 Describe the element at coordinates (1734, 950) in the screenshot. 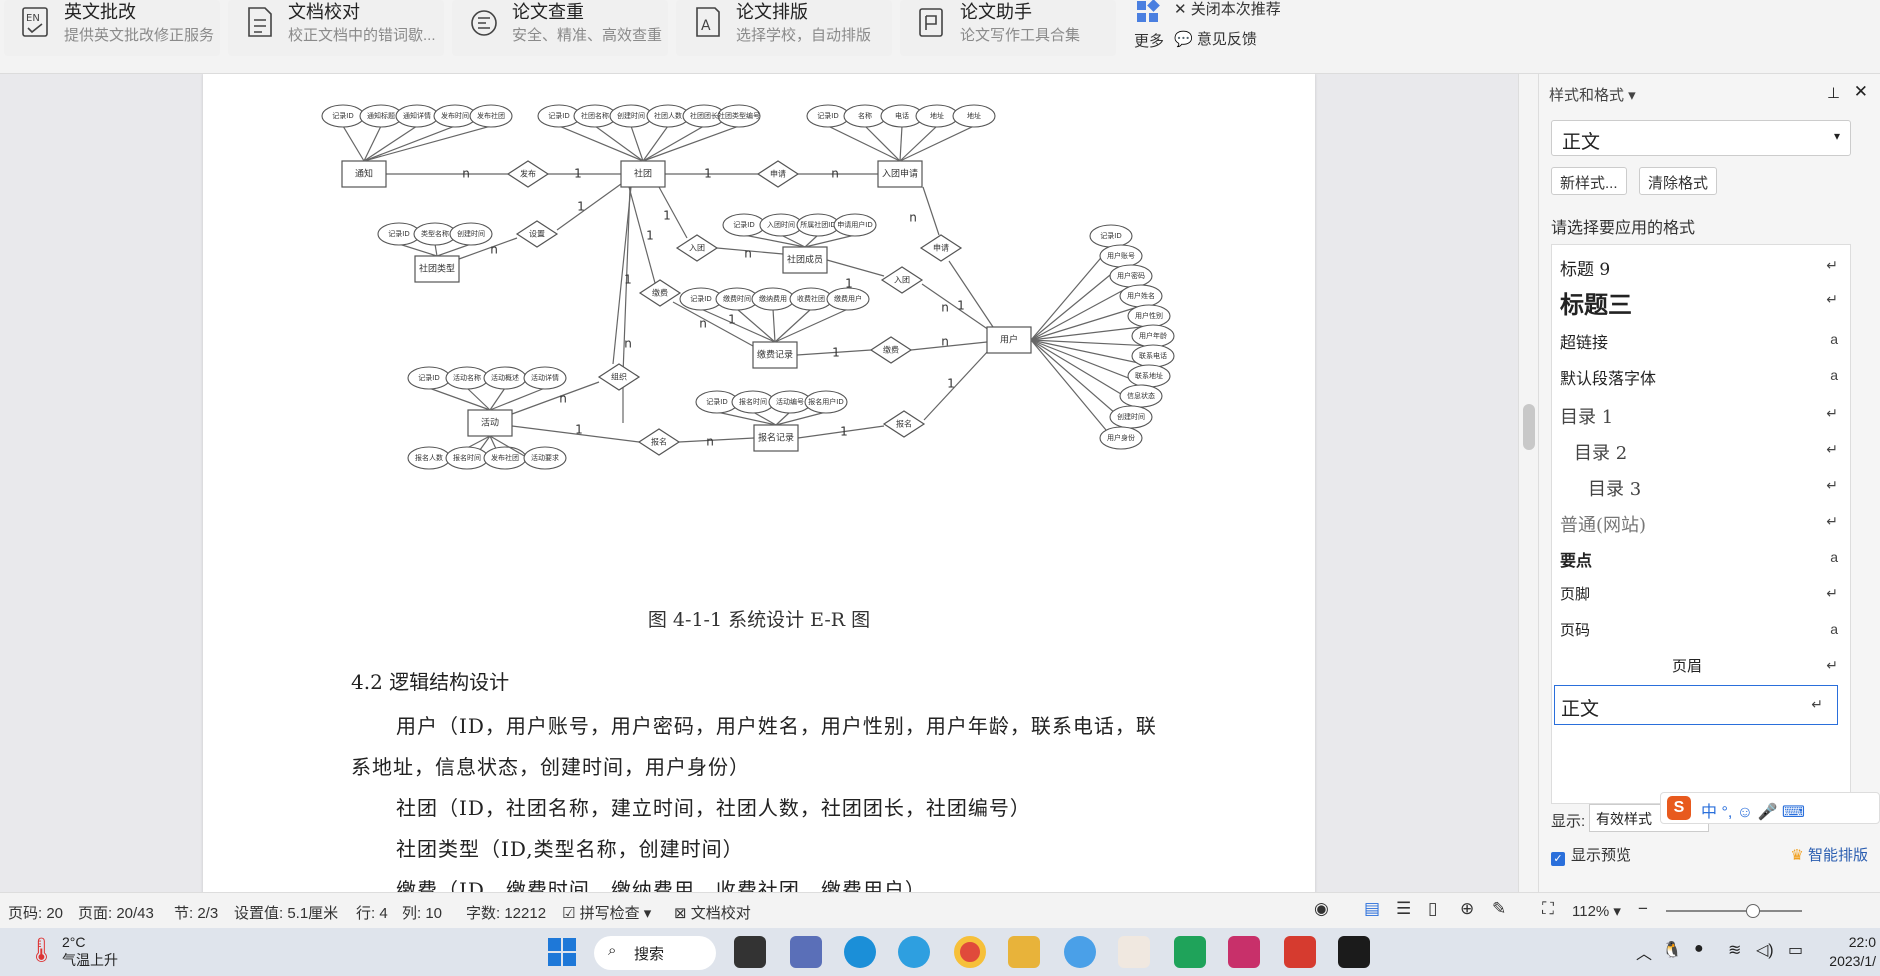

I see `wifi-icon: ≋` at that location.